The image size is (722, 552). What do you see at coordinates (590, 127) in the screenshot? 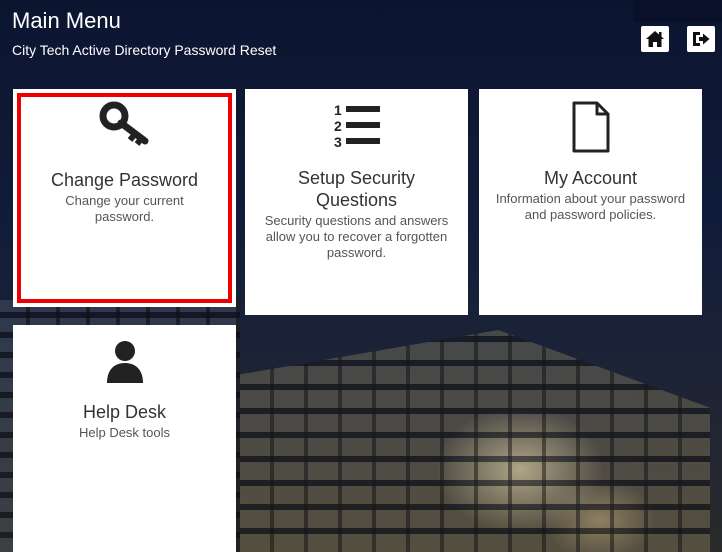
I see `document-icon` at bounding box center [590, 127].